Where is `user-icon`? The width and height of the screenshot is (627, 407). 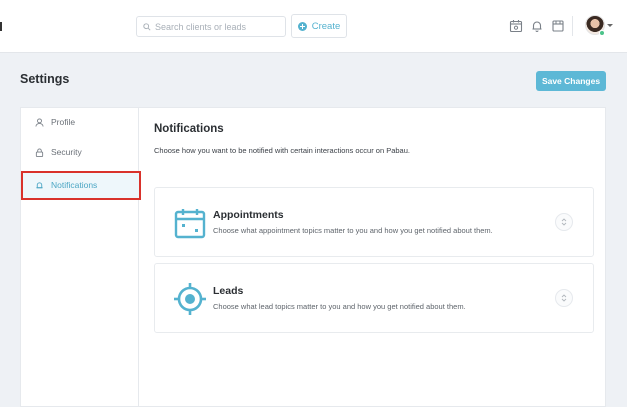 user-icon is located at coordinates (39, 122).